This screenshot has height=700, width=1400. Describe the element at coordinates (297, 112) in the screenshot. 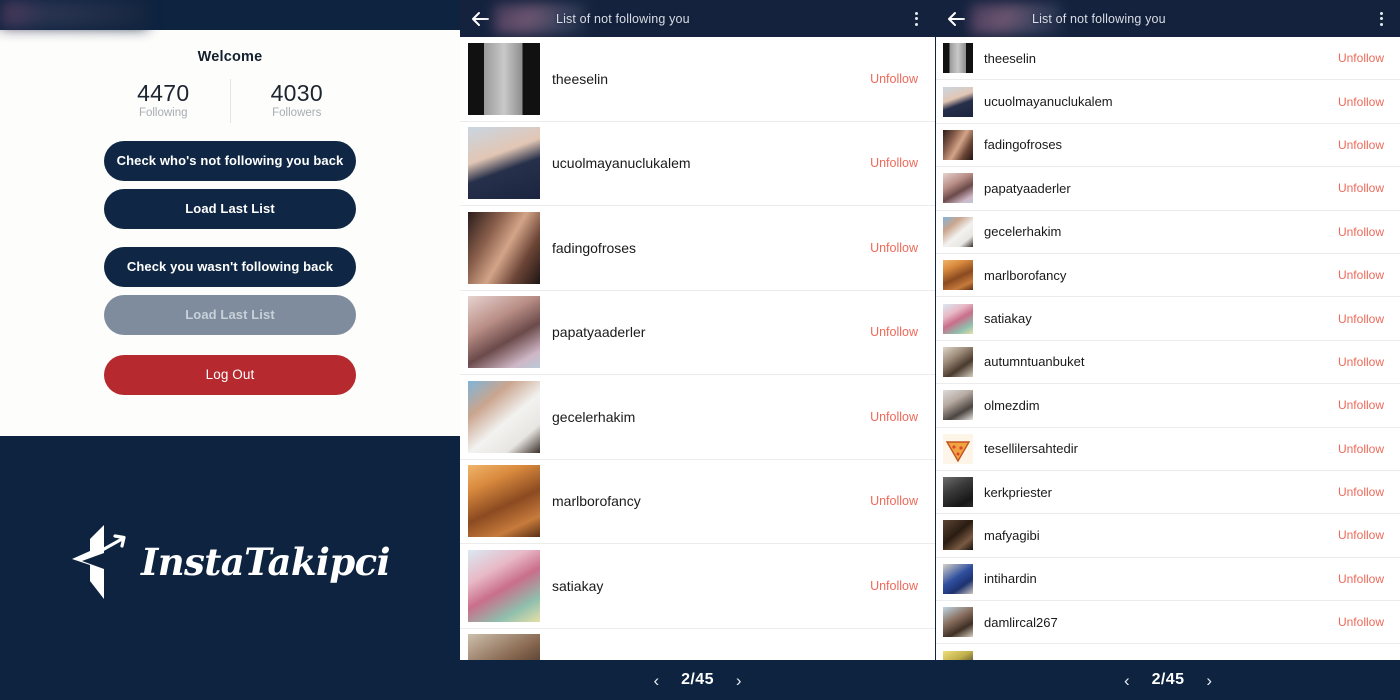

I see `followers-label: Followers` at that location.